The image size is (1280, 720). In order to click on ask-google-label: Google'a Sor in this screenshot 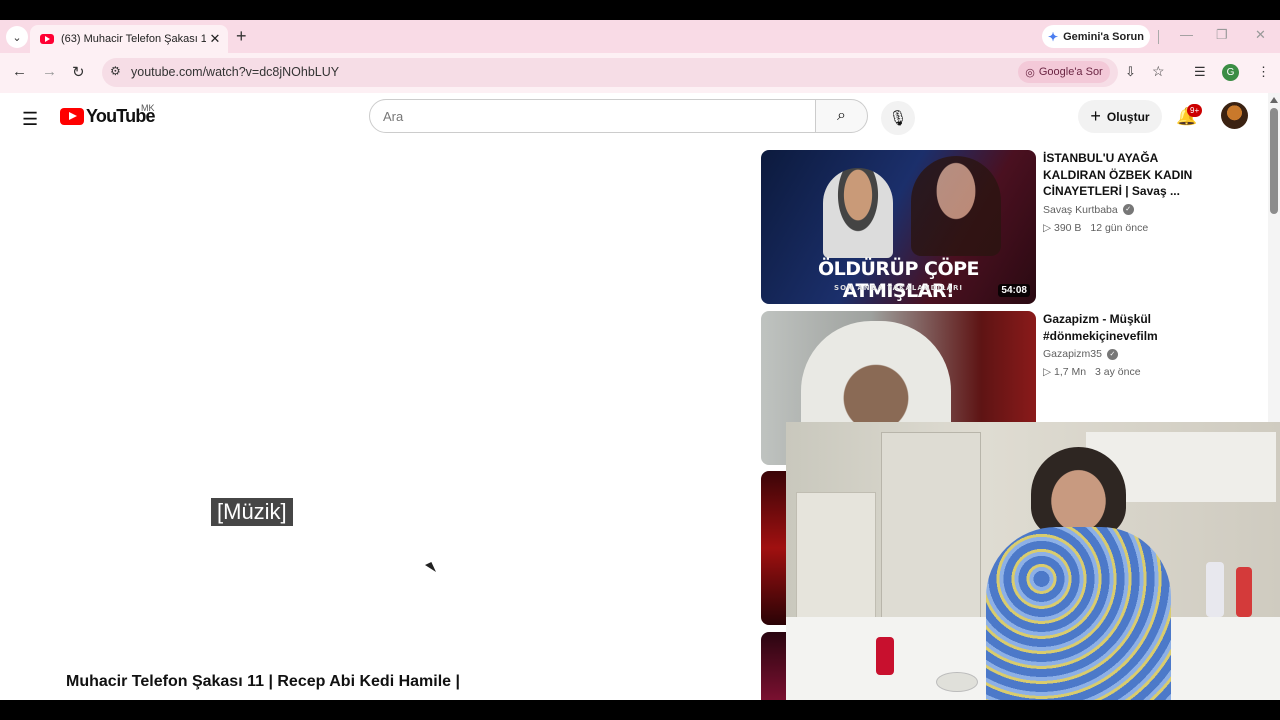, I will do `click(1070, 72)`.